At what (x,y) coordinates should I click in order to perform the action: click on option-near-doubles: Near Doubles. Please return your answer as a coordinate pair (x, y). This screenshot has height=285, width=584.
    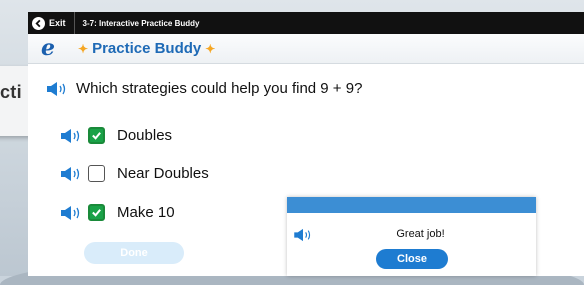
    Looking at the image, I should click on (134, 173).